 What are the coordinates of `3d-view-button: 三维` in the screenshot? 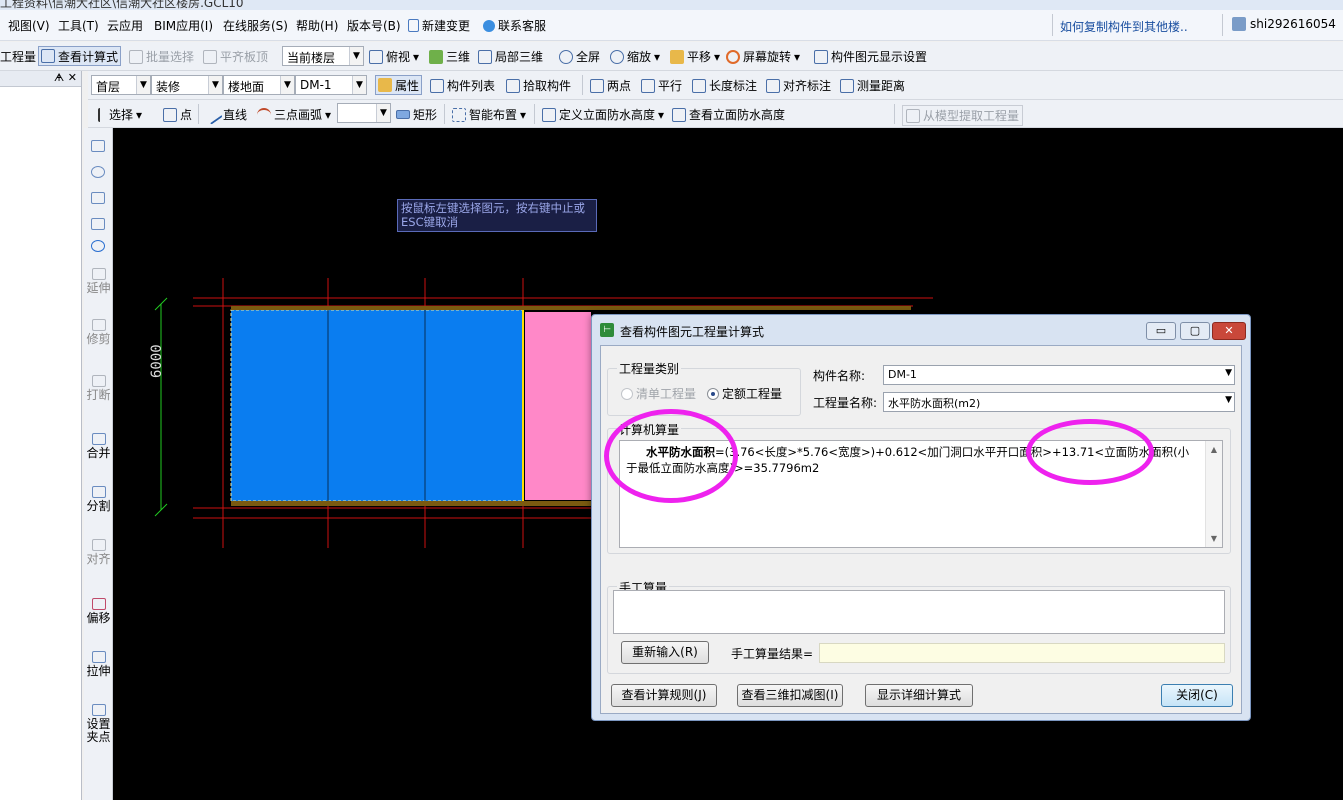 It's located at (449, 56).